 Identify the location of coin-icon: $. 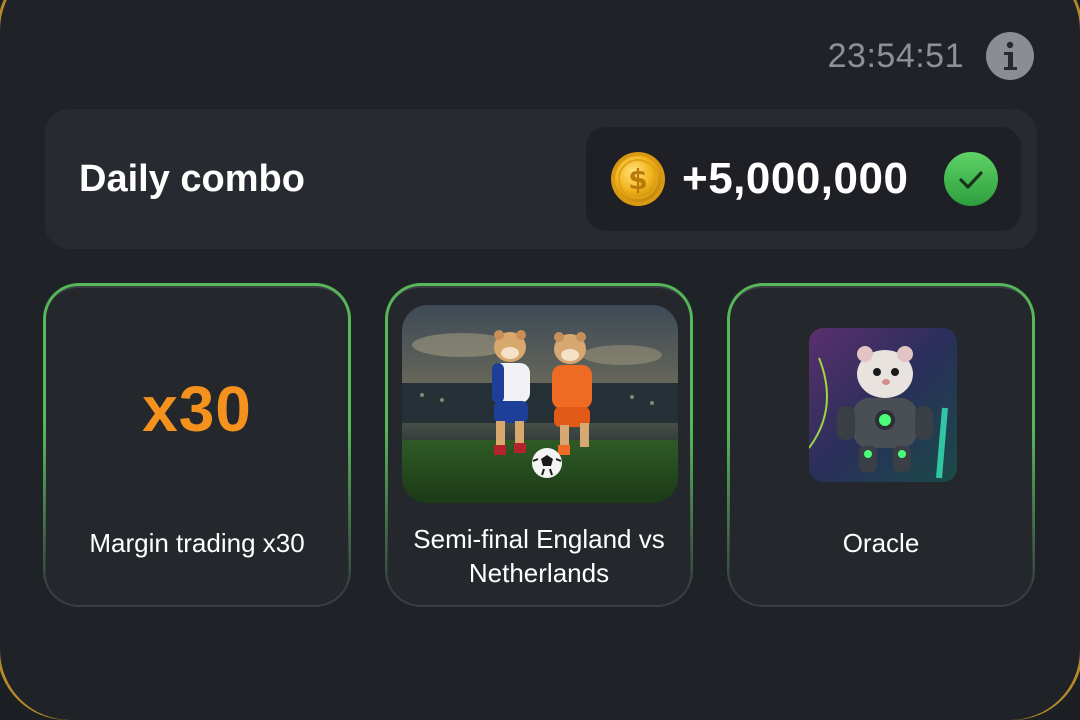
(638, 179).